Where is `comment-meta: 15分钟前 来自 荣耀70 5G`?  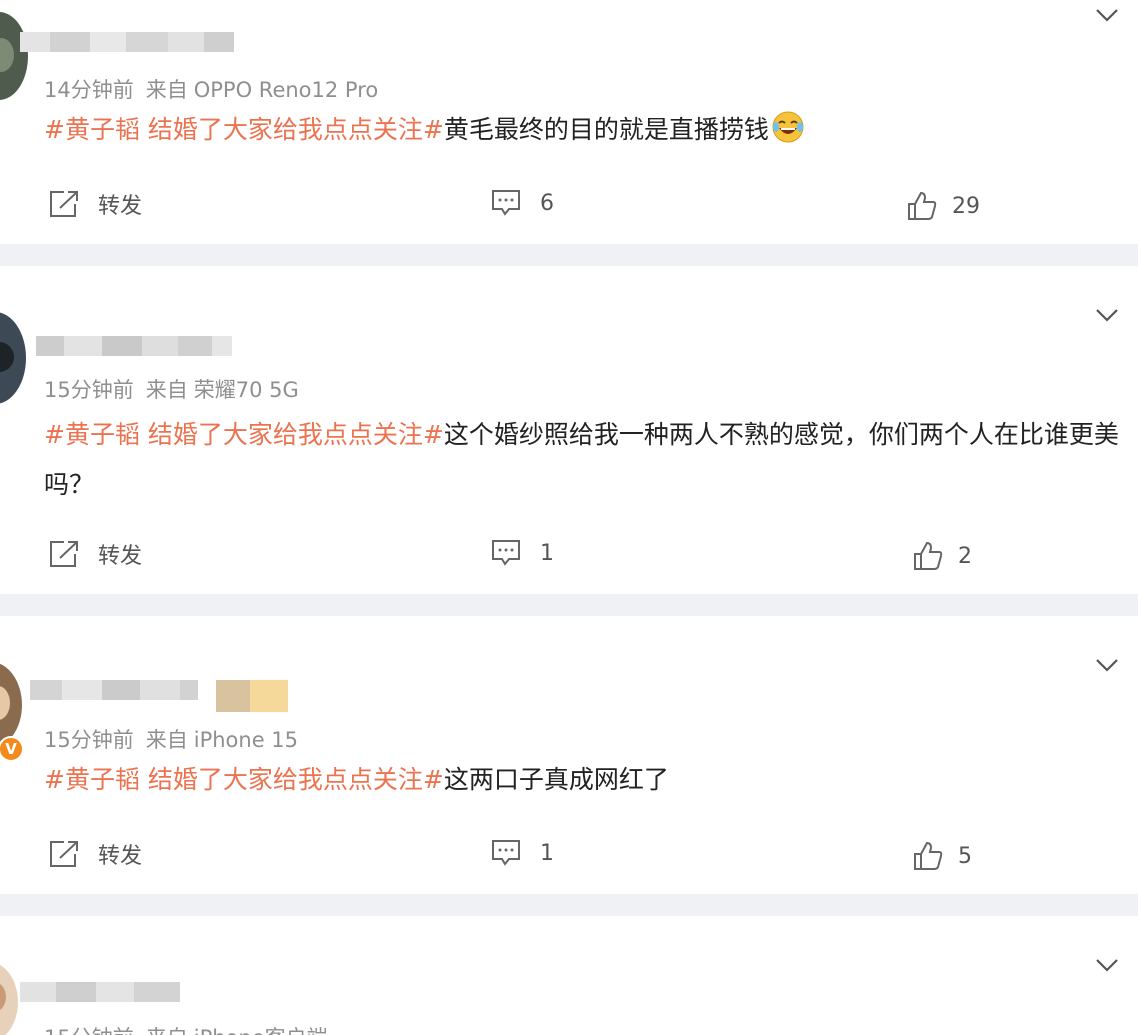
comment-meta: 15分钟前 来自 荣耀70 5G is located at coordinates (171, 389).